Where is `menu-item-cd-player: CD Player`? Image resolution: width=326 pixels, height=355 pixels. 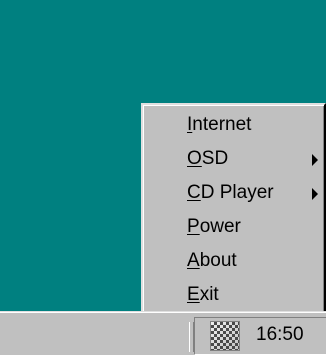 menu-item-cd-player: CD Player is located at coordinates (233, 193).